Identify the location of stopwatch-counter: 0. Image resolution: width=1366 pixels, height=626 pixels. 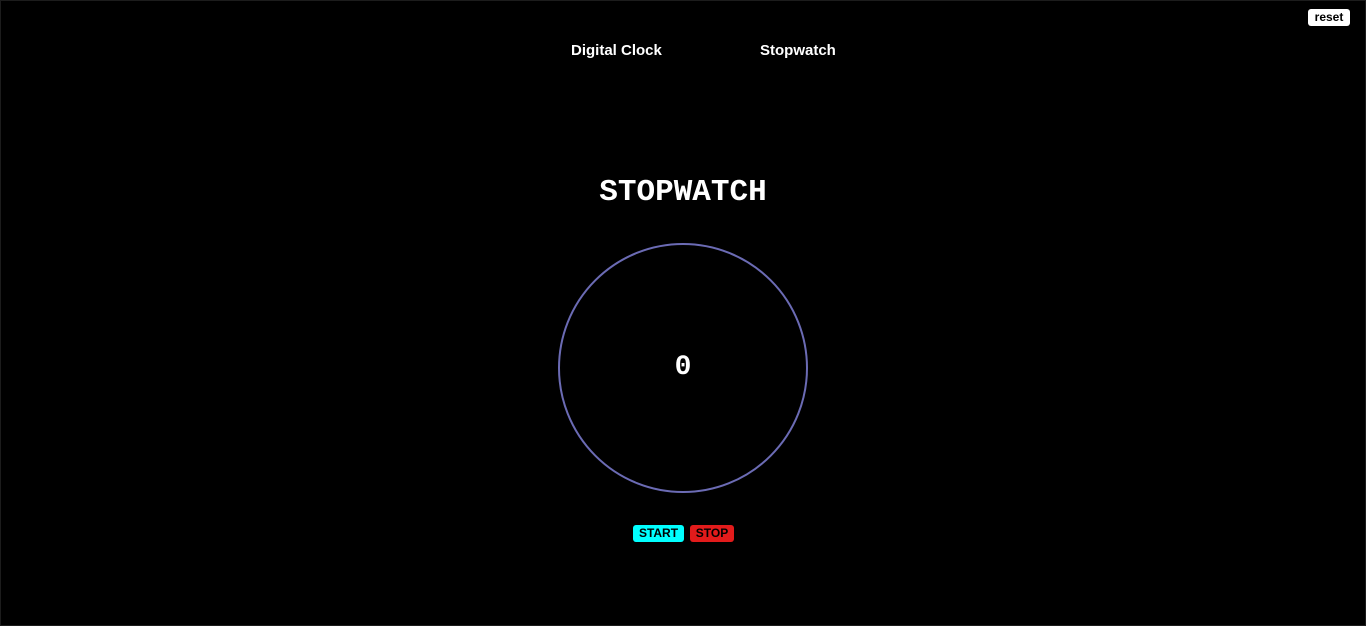
(683, 367).